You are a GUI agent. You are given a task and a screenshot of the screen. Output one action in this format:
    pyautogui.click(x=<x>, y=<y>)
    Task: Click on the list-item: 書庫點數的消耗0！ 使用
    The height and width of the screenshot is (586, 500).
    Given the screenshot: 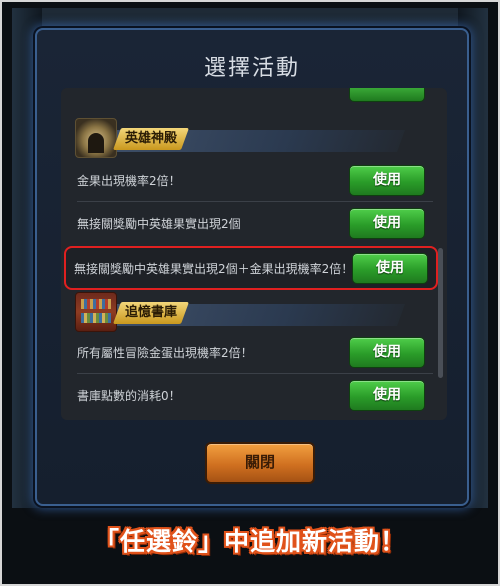 What is the action you would take?
    pyautogui.click(x=251, y=395)
    